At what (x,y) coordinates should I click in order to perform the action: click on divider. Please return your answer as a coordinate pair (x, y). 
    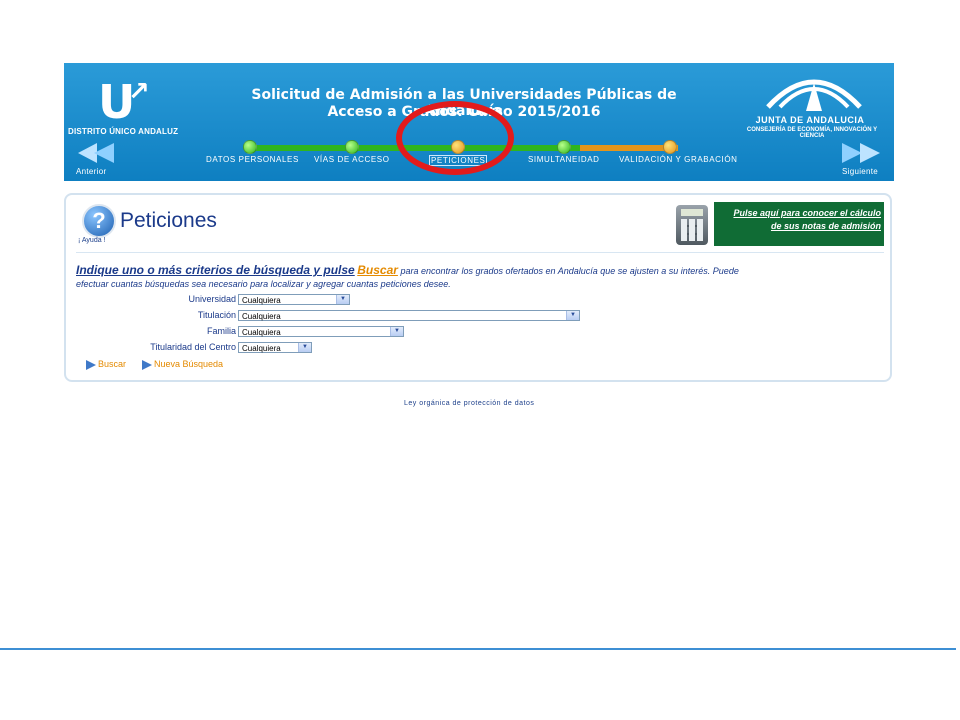
    Looking at the image, I should click on (480, 252).